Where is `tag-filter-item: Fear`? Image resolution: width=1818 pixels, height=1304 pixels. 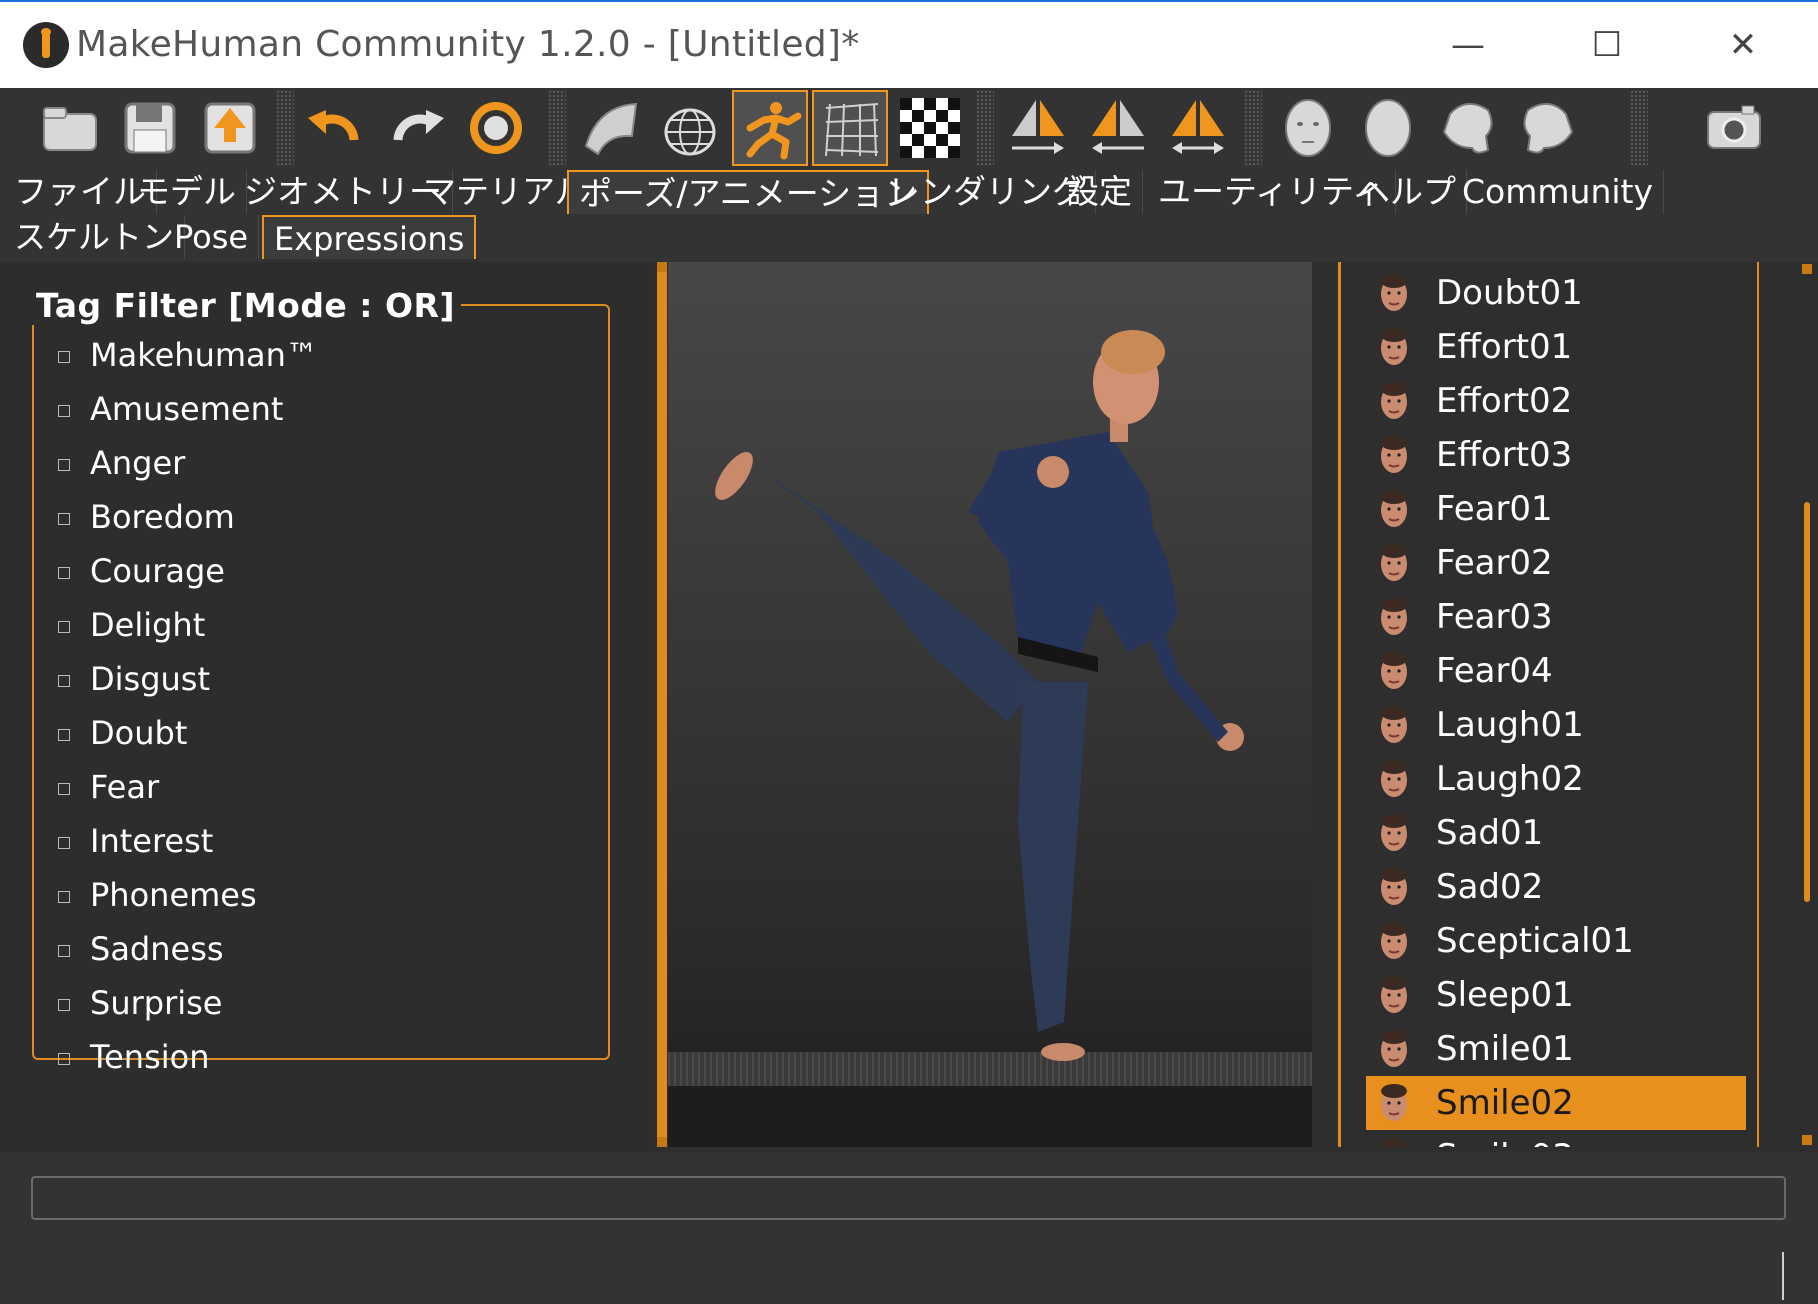 tag-filter-item: Fear is located at coordinates (188, 787).